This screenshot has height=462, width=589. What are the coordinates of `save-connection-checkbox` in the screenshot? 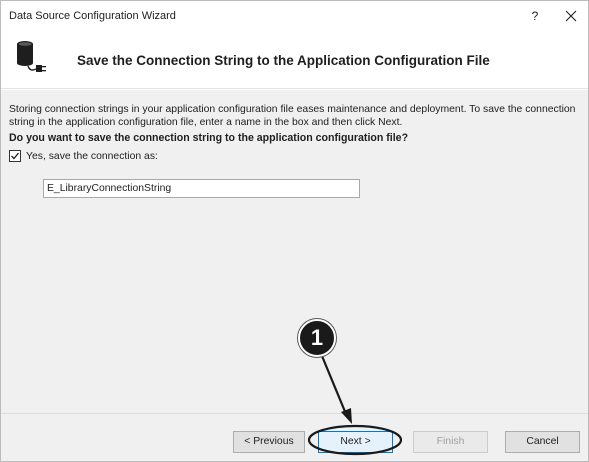 It's located at (15, 156).